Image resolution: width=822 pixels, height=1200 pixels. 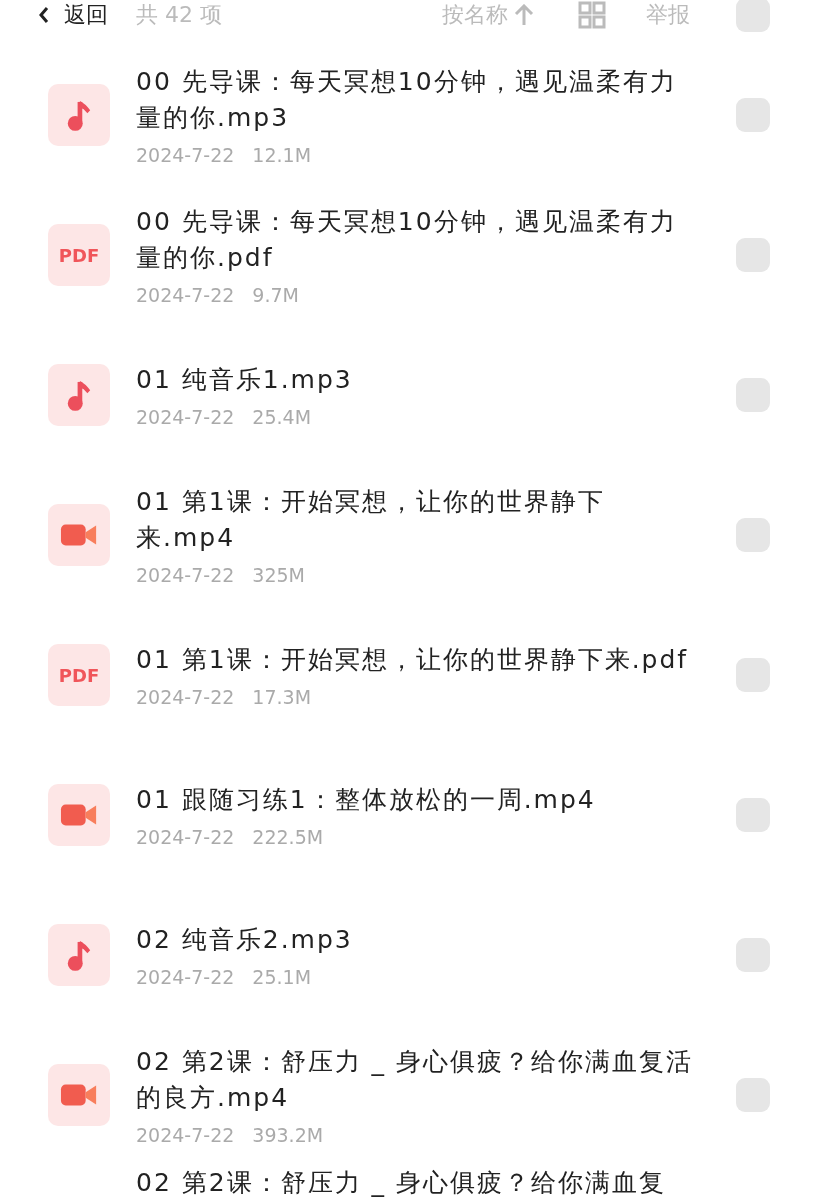 What do you see at coordinates (282, 697) in the screenshot?
I see `file-size: 17.3M` at bounding box center [282, 697].